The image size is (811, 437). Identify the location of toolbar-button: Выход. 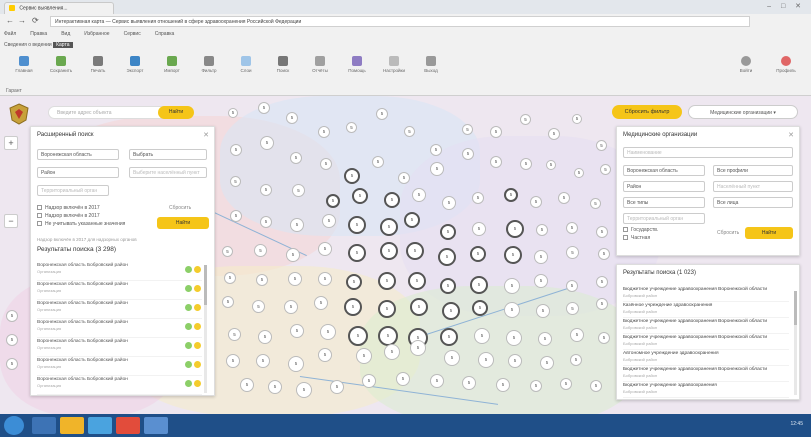
(431, 70).